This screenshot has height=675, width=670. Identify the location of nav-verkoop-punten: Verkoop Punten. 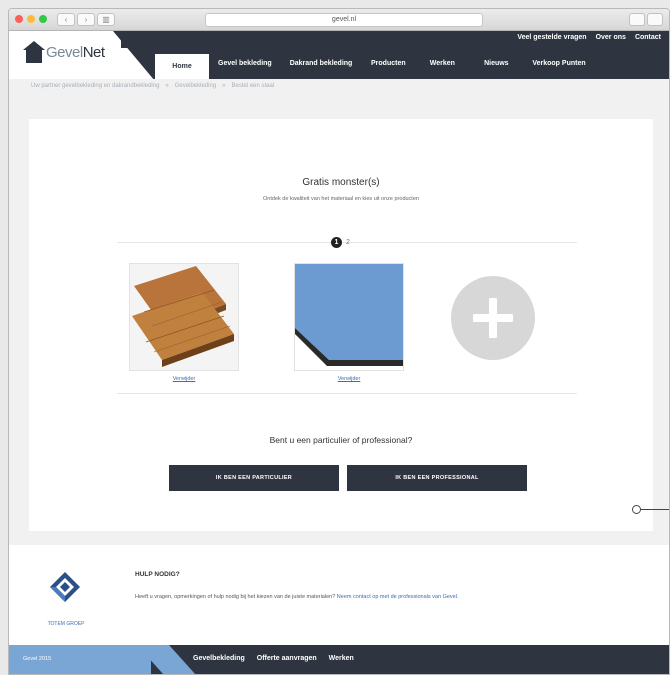
(558, 63).